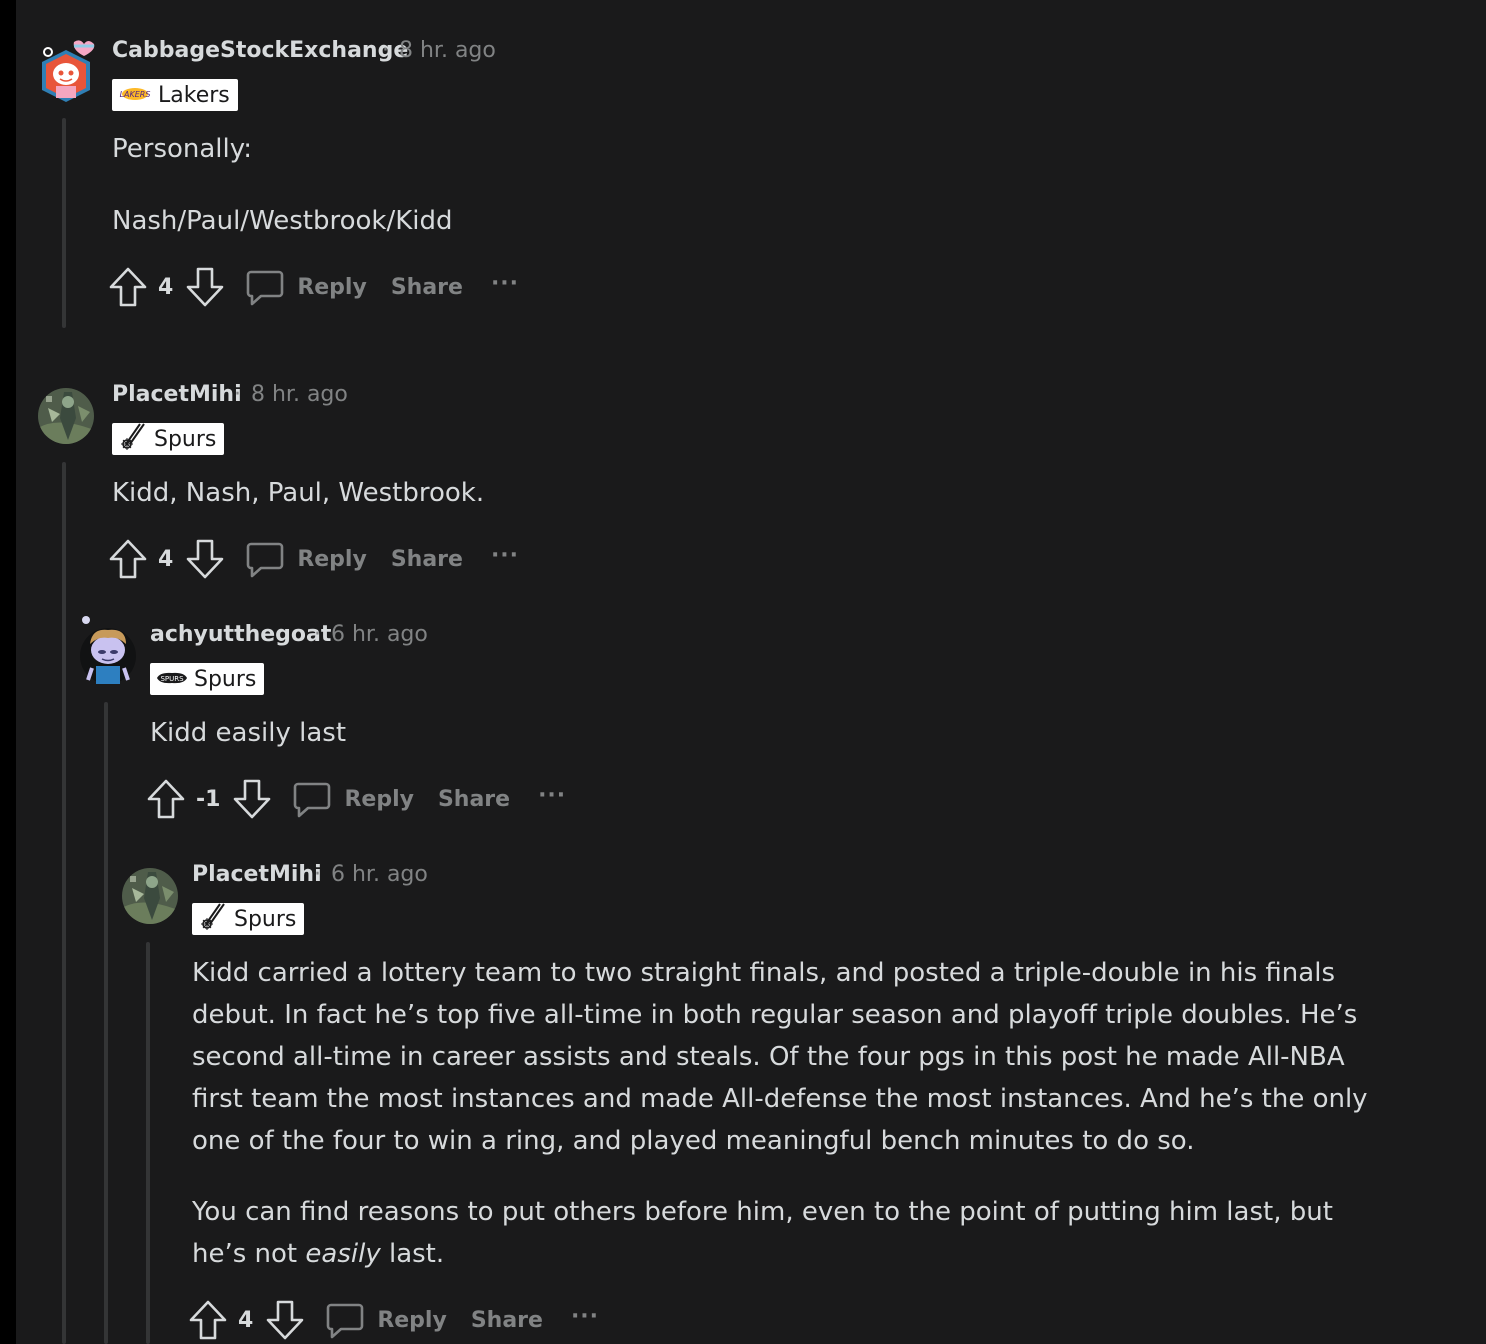 The height and width of the screenshot is (1344, 1486). Describe the element at coordinates (282, 221) in the screenshot. I see `comment-paragraph: Nash/Paul/Westbrook/Kidd` at that location.